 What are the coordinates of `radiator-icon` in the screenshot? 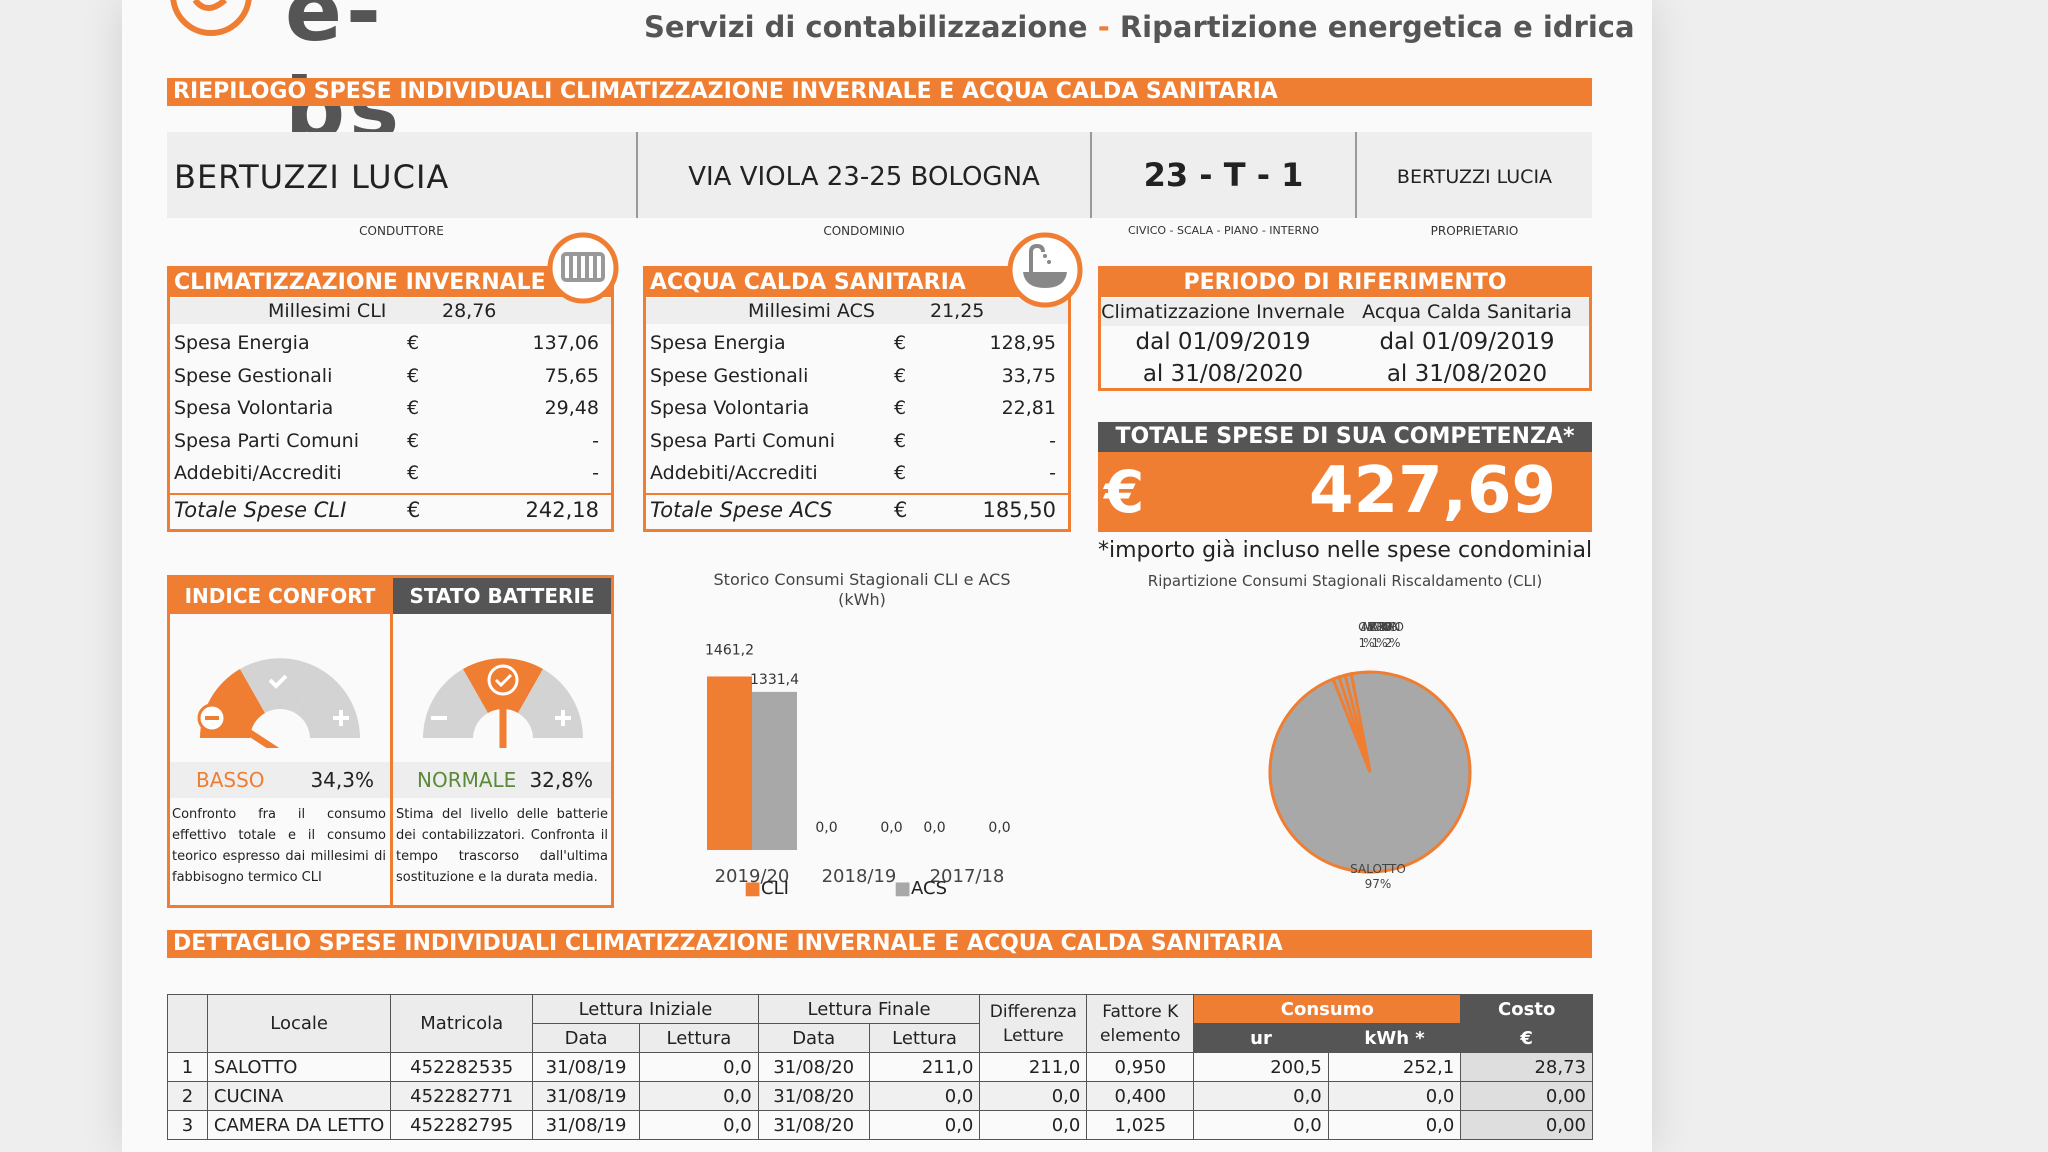 It's located at (583, 268).